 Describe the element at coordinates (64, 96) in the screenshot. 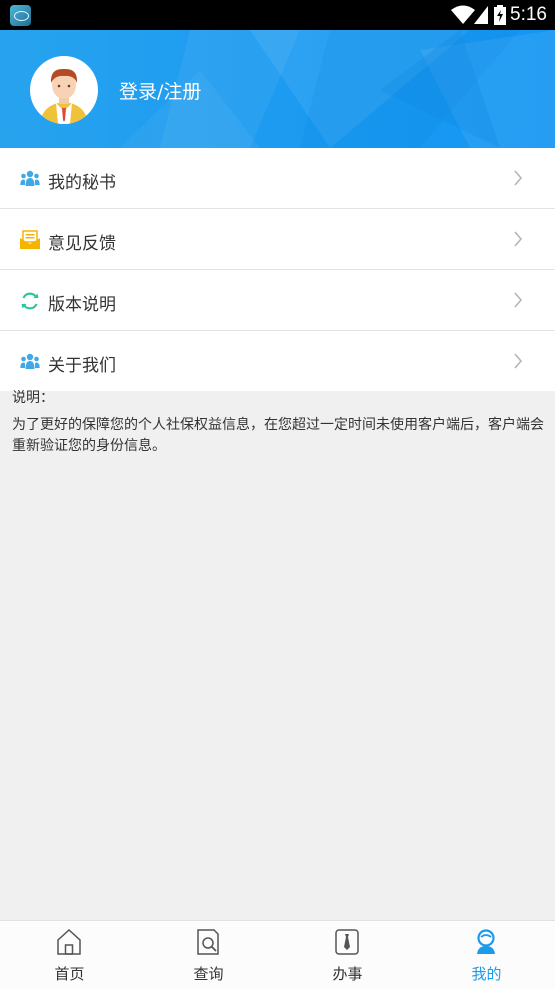

I see `avatar-illustration` at that location.